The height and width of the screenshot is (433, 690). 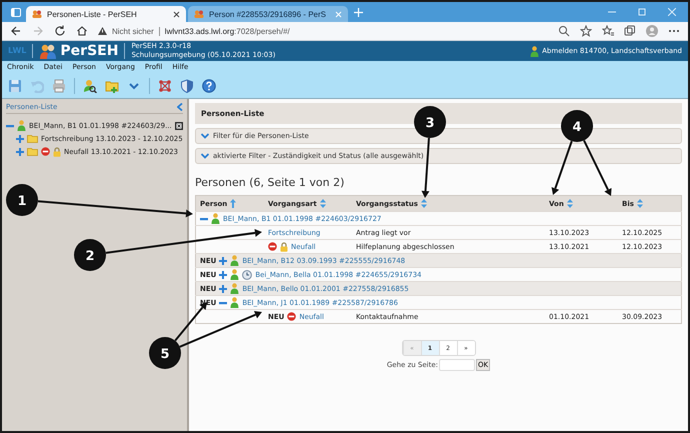 What do you see at coordinates (180, 107) in the screenshot?
I see `collapse-icon` at bounding box center [180, 107].